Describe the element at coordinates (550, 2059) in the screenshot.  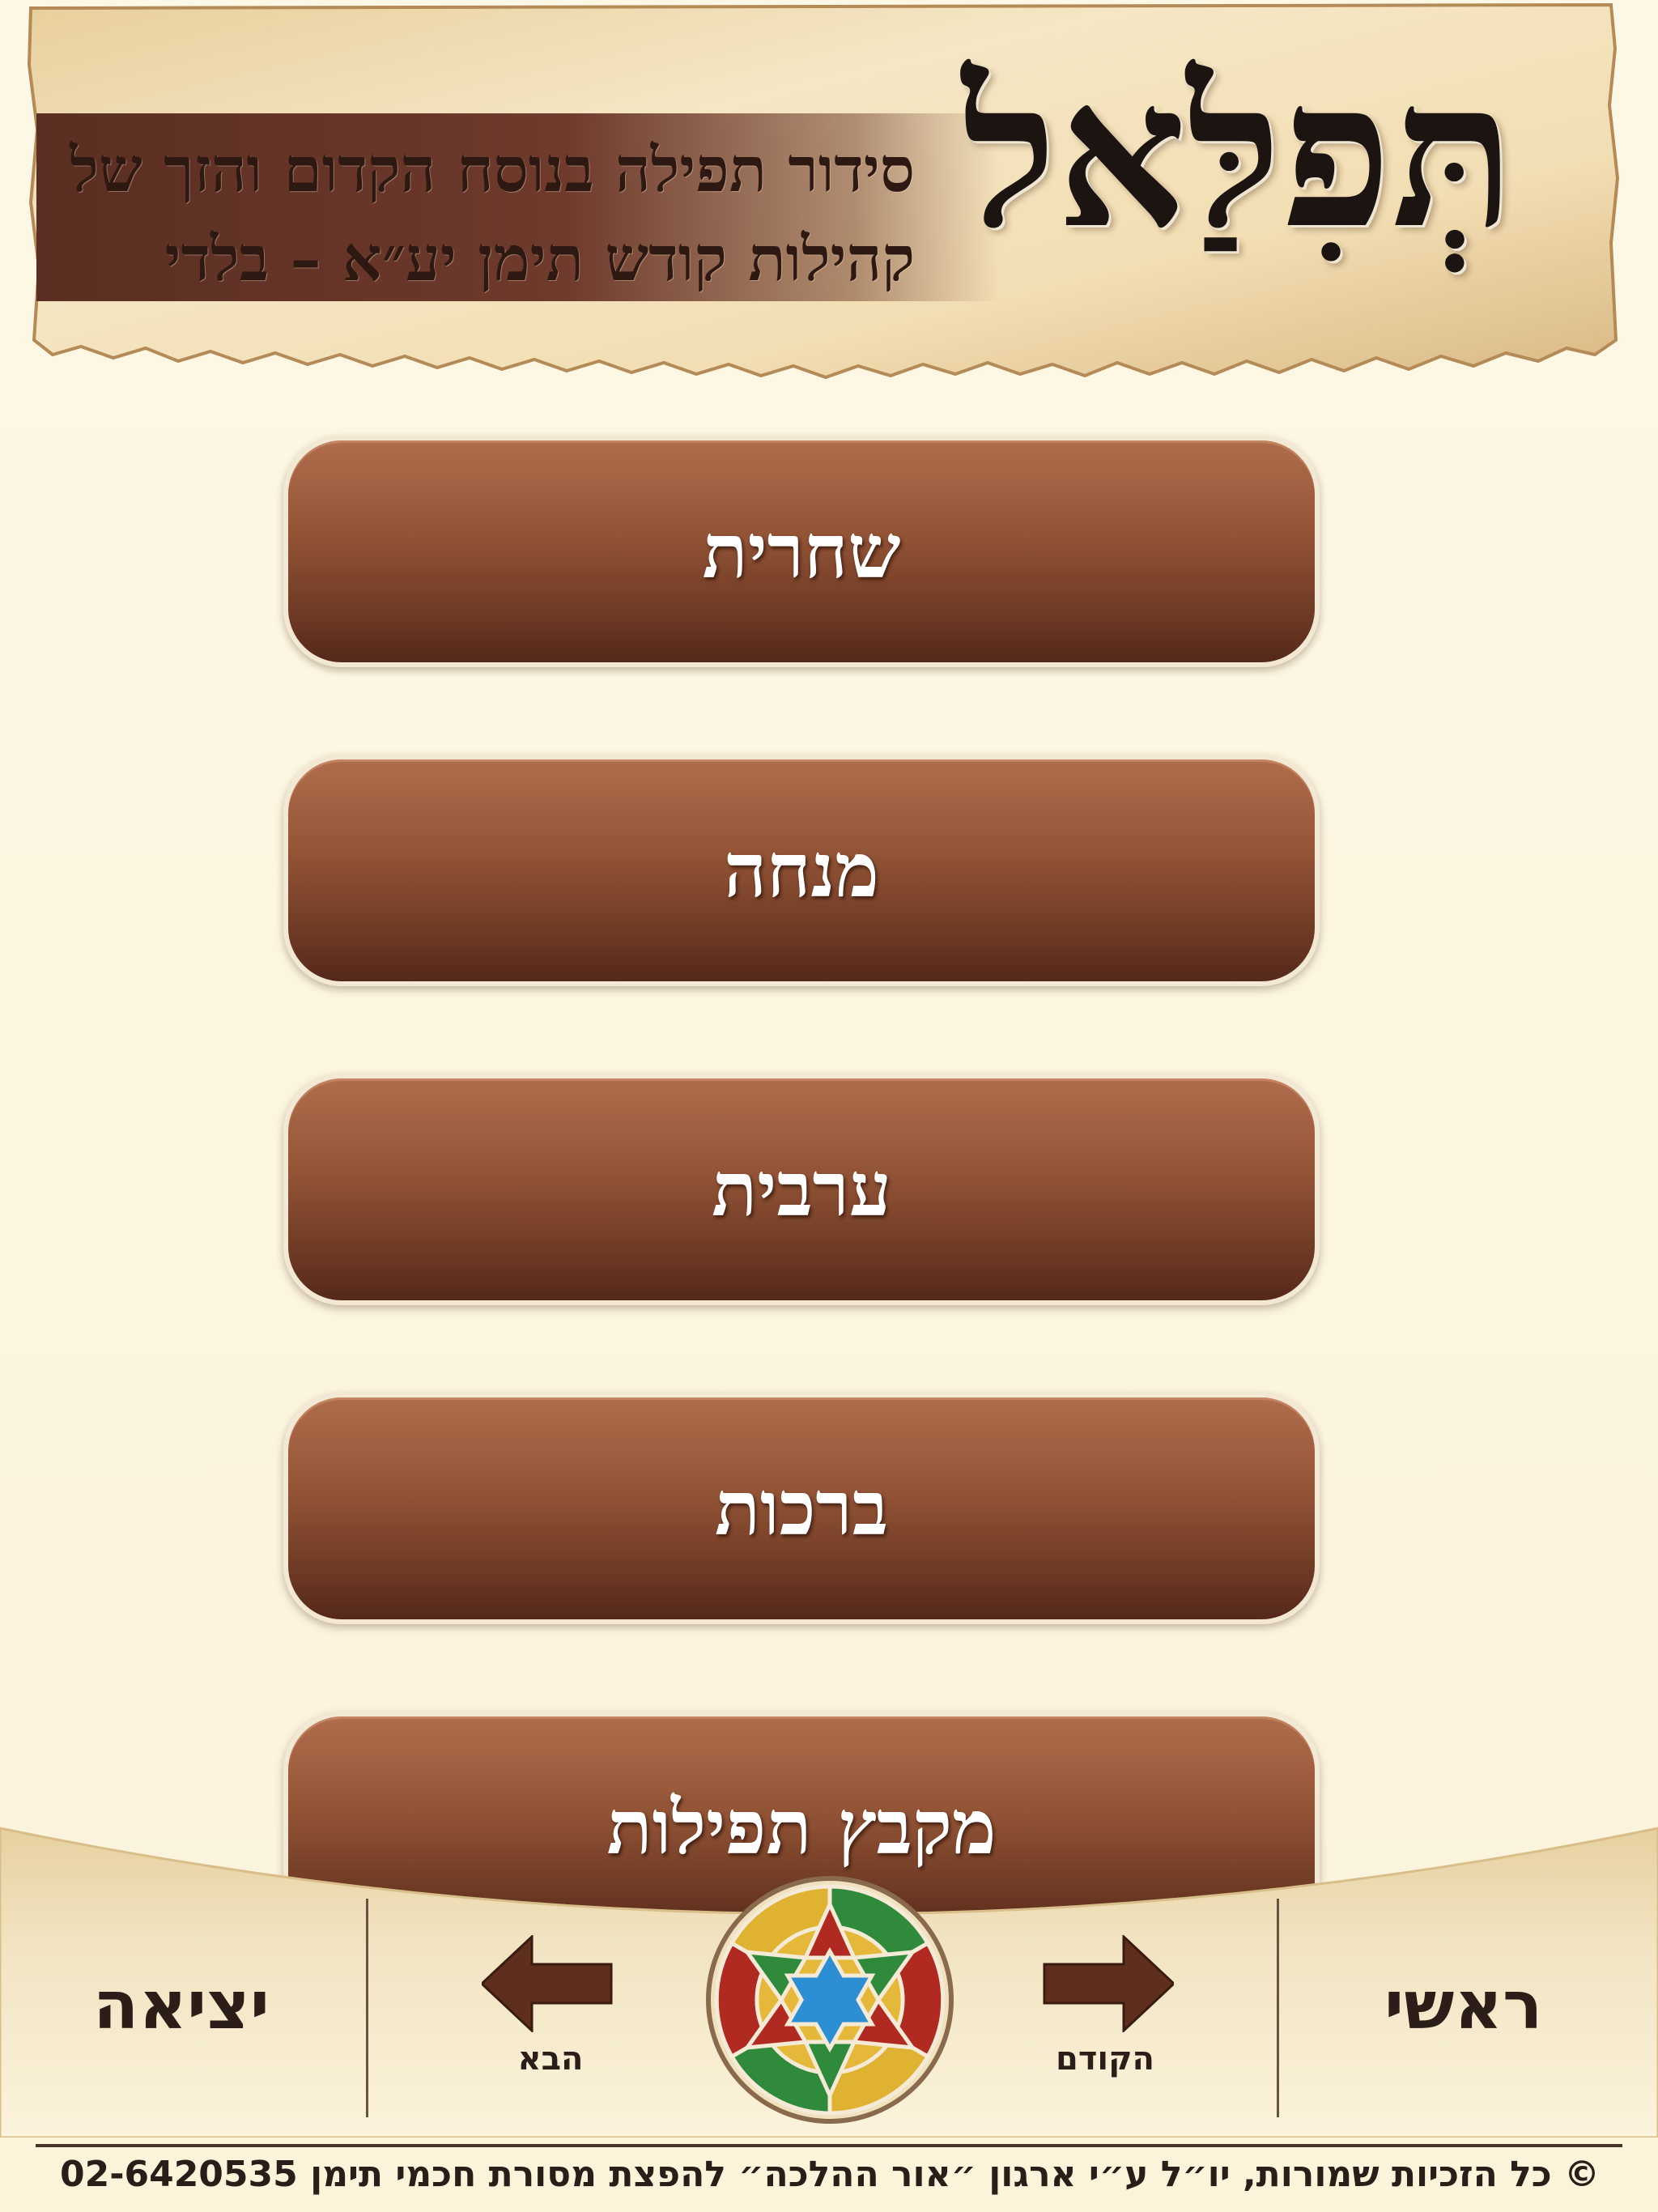
I see `next-label: הבא` at that location.